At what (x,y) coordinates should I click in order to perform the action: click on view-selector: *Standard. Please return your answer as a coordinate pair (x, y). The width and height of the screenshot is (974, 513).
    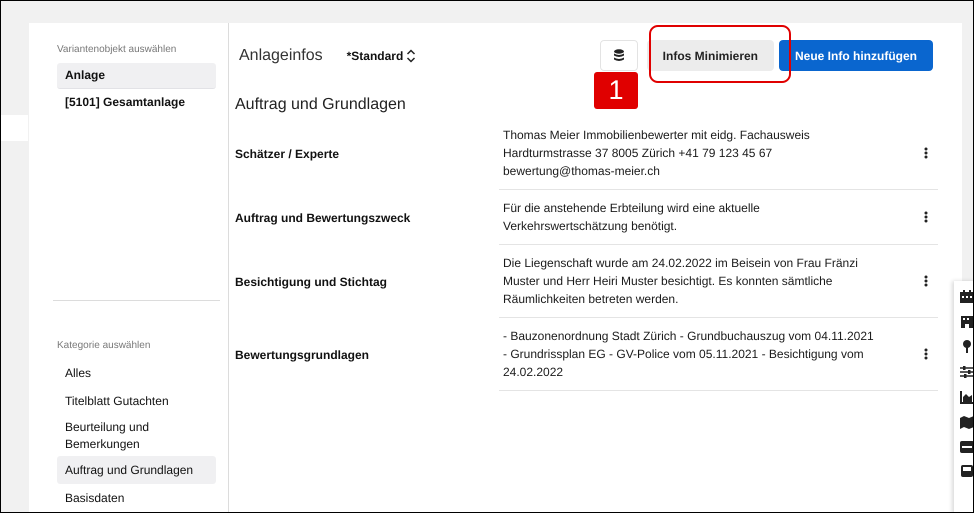
    Looking at the image, I should click on (381, 55).